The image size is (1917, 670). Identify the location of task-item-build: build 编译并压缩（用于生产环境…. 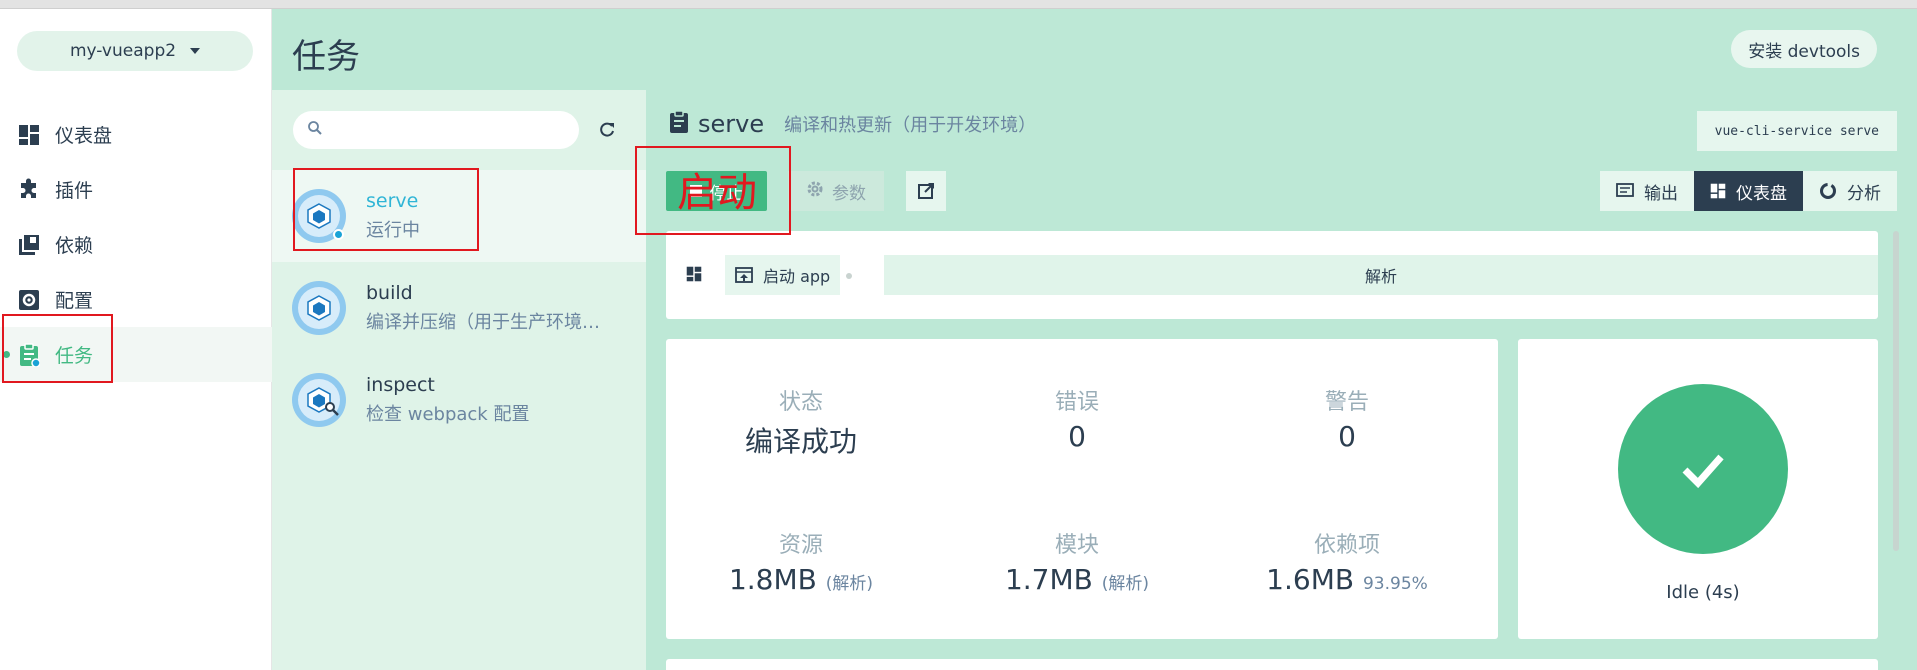
(459, 308).